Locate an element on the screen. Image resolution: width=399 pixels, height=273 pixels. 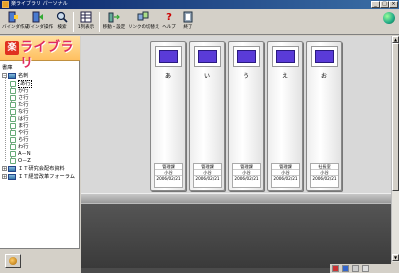
tree-node-root: − 名刺 is located at coordinates (15, 76).